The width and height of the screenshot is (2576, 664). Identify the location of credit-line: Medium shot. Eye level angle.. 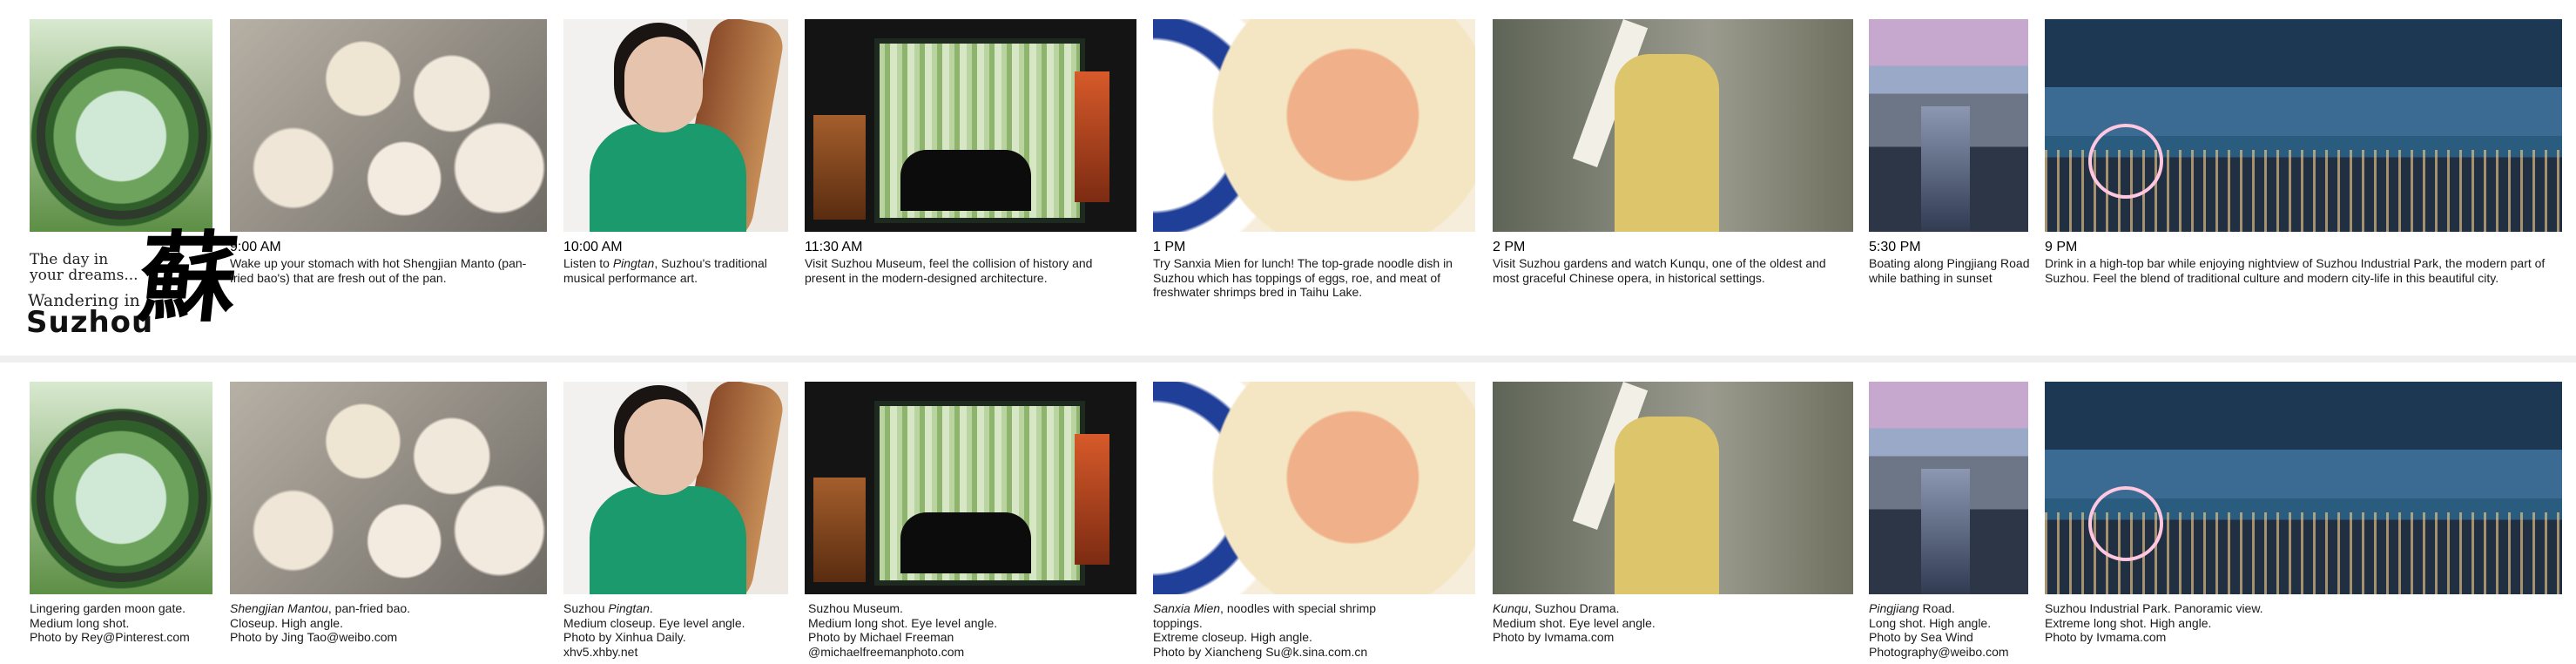
(1574, 622).